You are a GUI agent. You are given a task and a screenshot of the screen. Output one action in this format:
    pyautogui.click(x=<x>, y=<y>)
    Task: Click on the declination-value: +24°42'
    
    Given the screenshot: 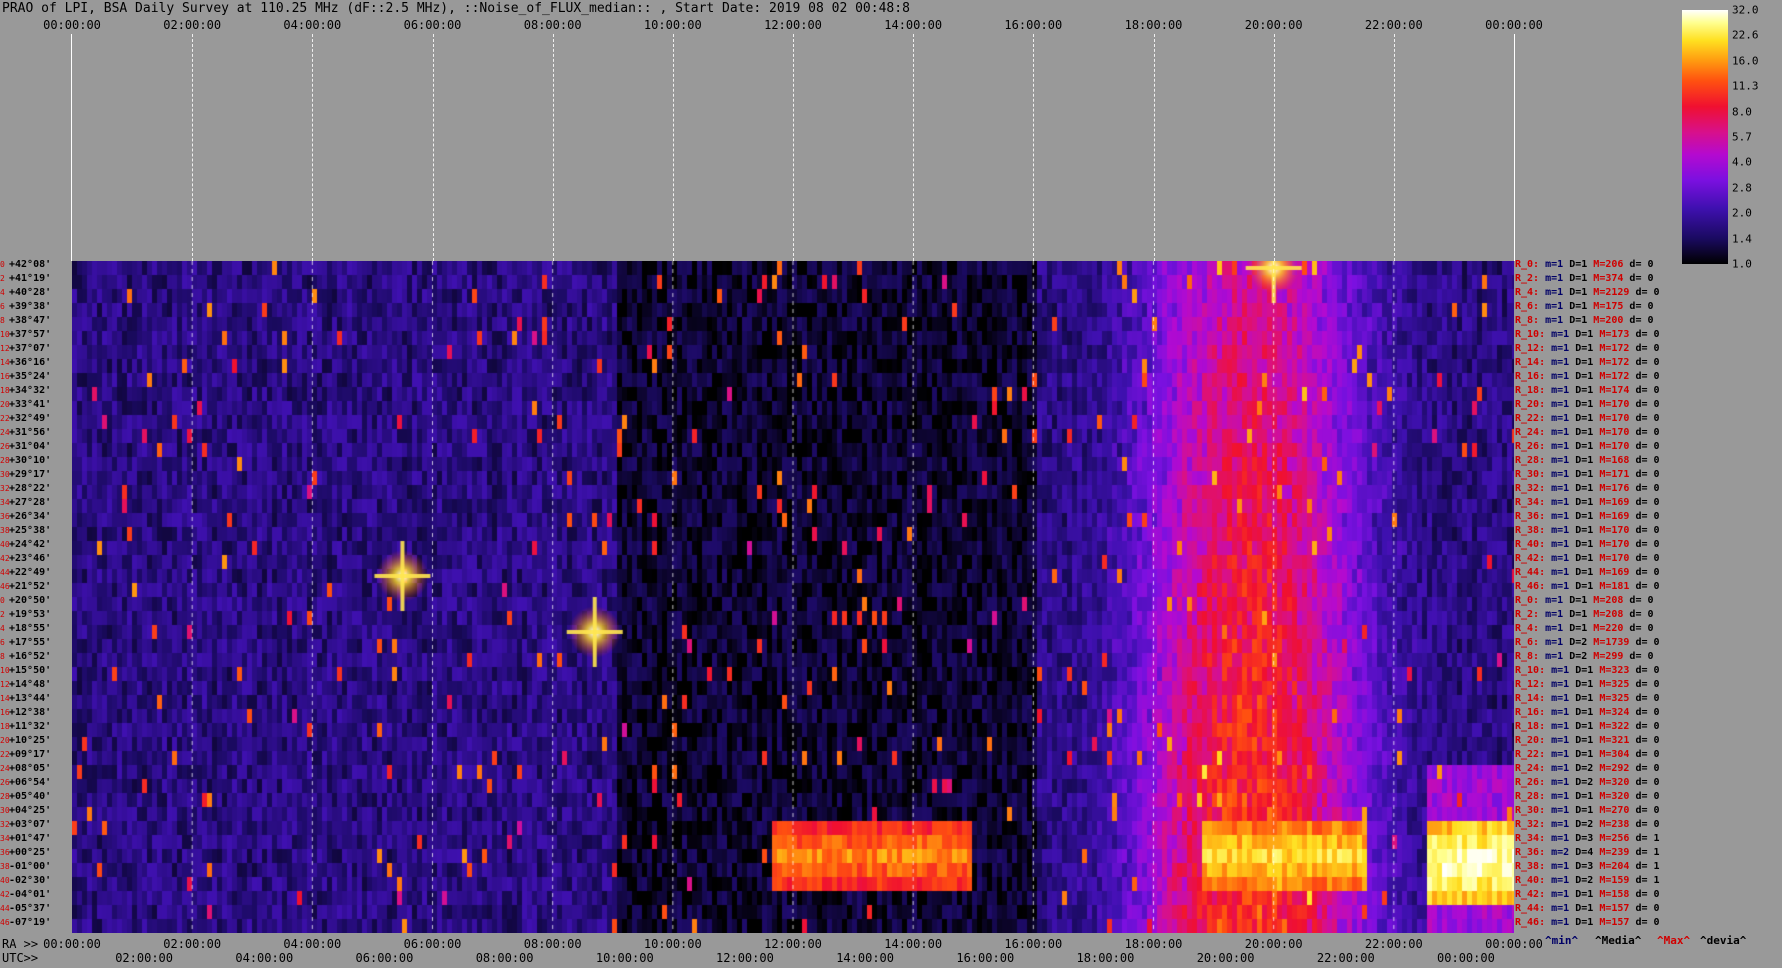 What is the action you would take?
    pyautogui.click(x=30, y=544)
    